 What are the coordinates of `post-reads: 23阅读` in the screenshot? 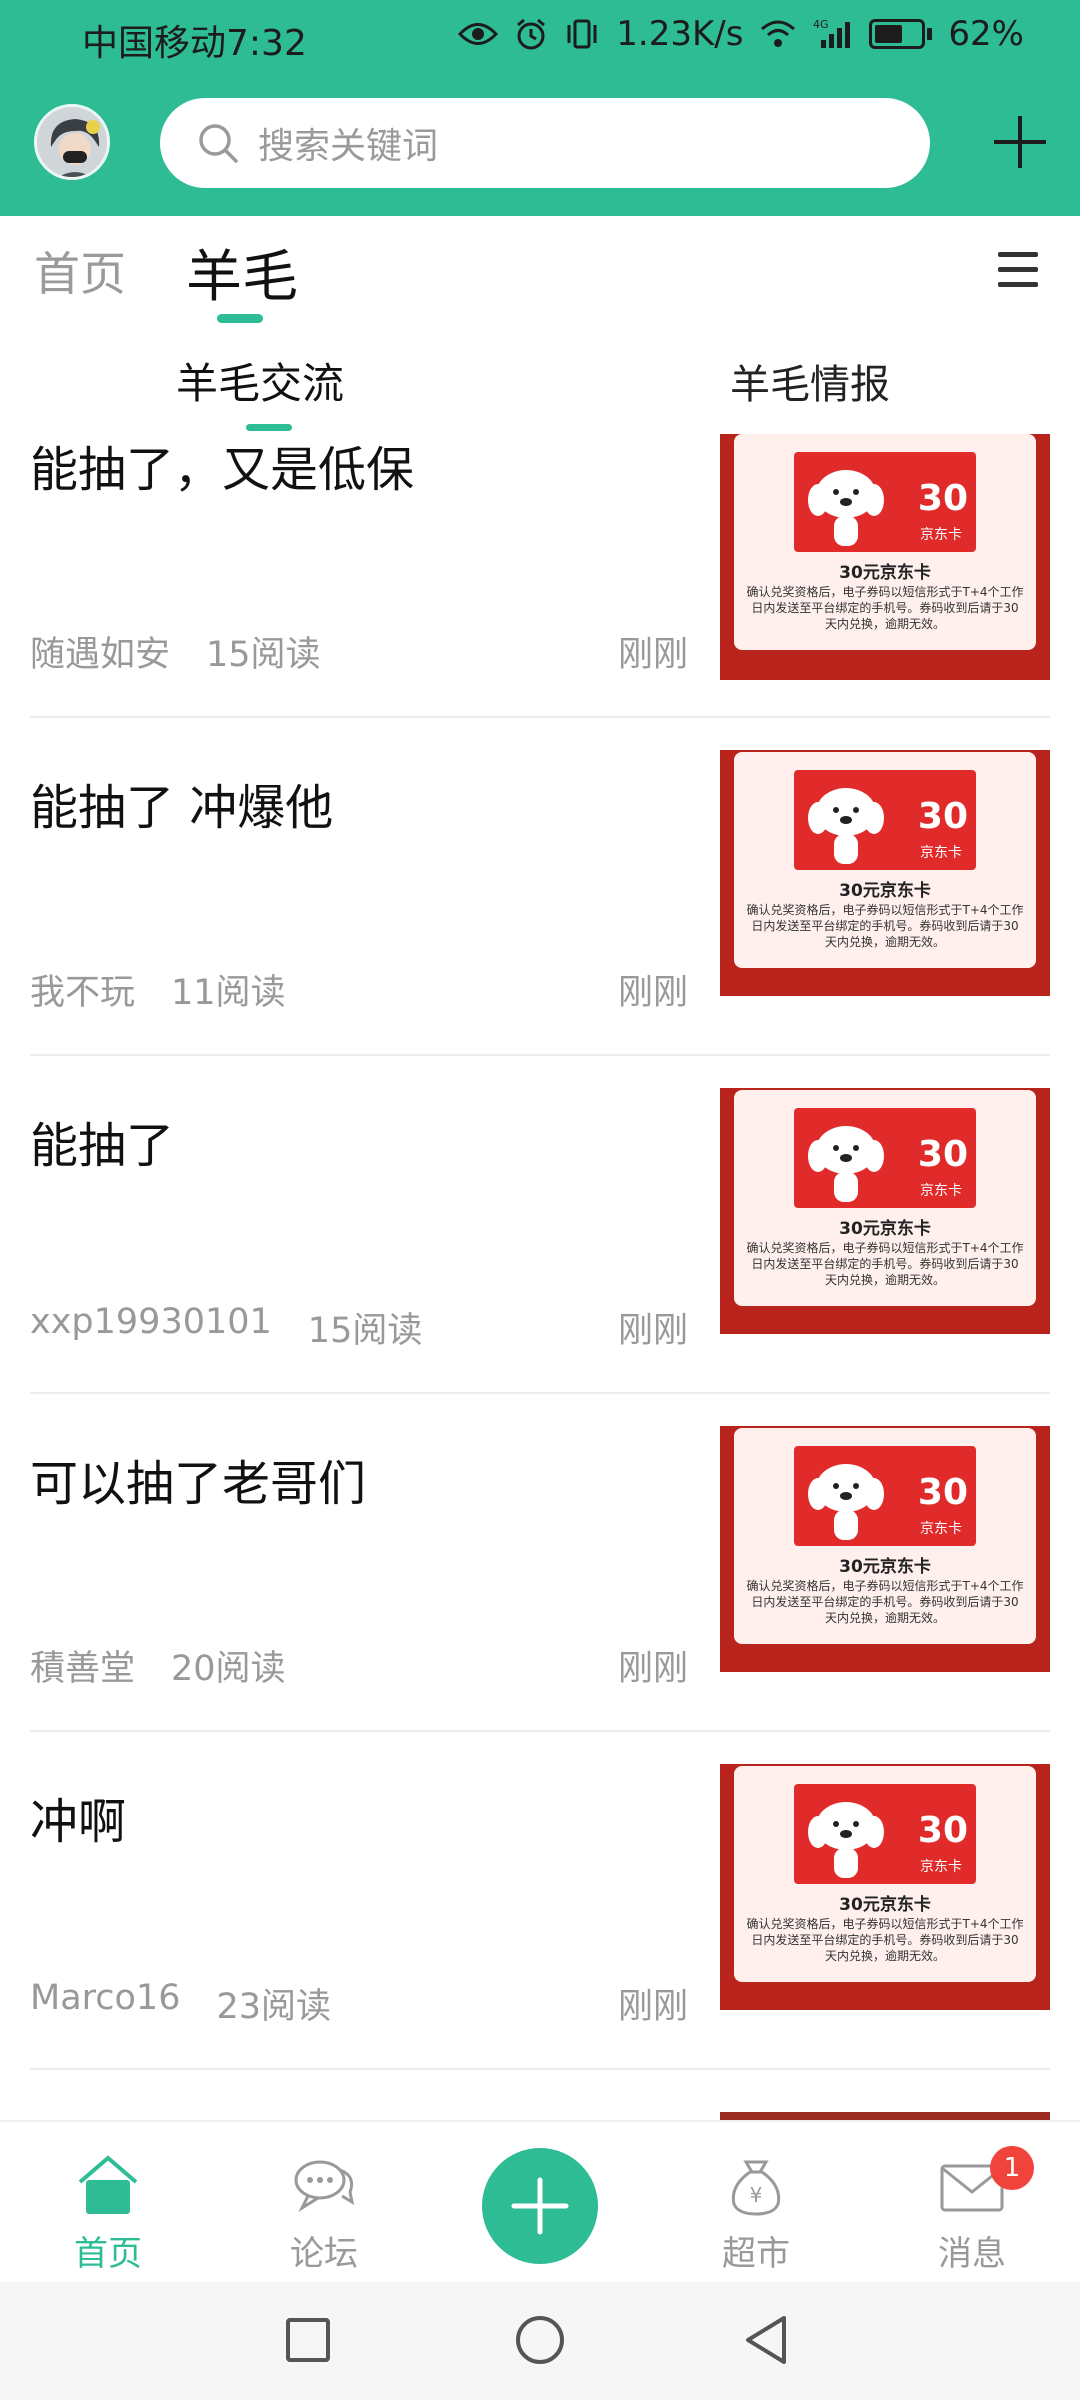 It's located at (274, 2007).